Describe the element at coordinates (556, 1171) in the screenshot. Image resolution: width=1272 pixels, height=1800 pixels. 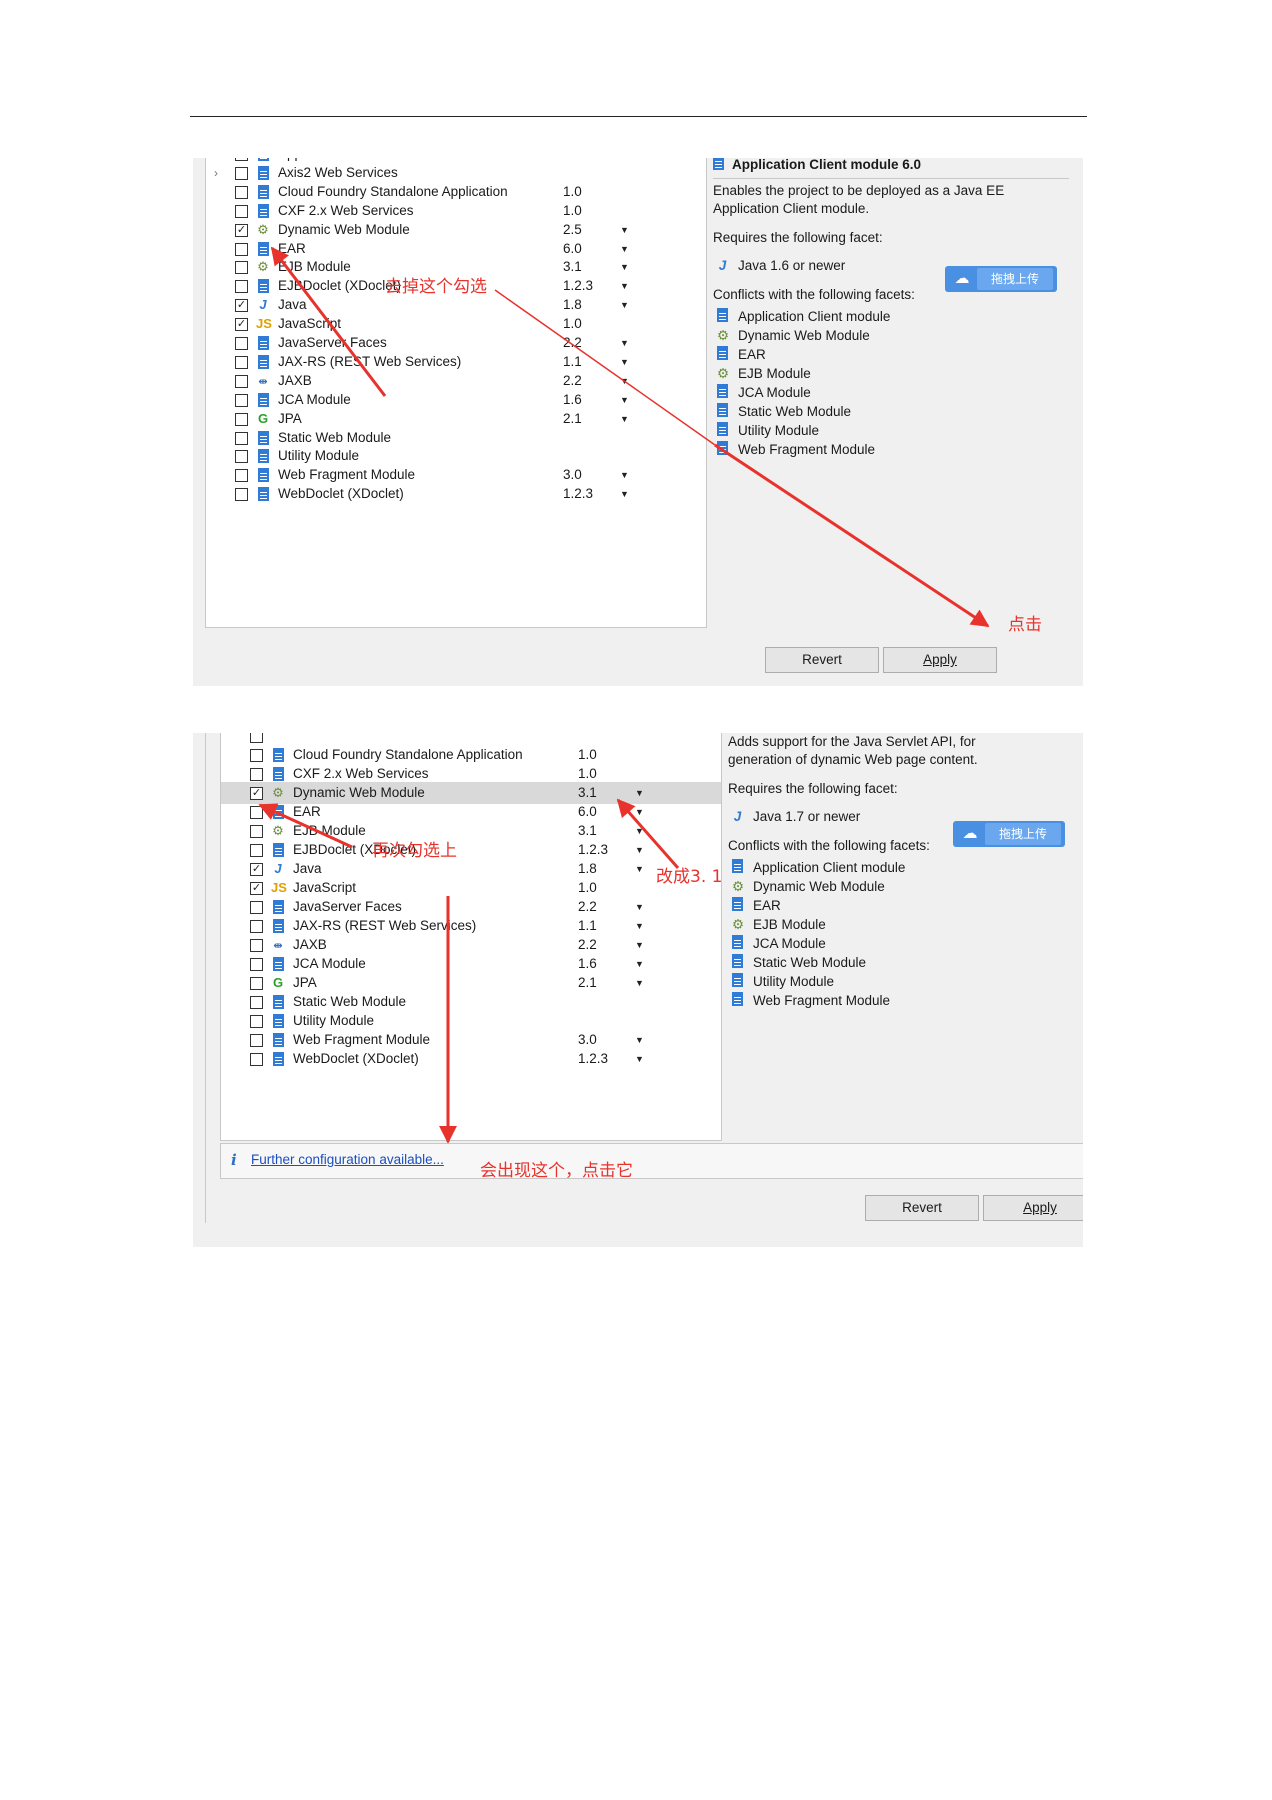
I see `annotation-appears: 会出现这个，点击它` at that location.